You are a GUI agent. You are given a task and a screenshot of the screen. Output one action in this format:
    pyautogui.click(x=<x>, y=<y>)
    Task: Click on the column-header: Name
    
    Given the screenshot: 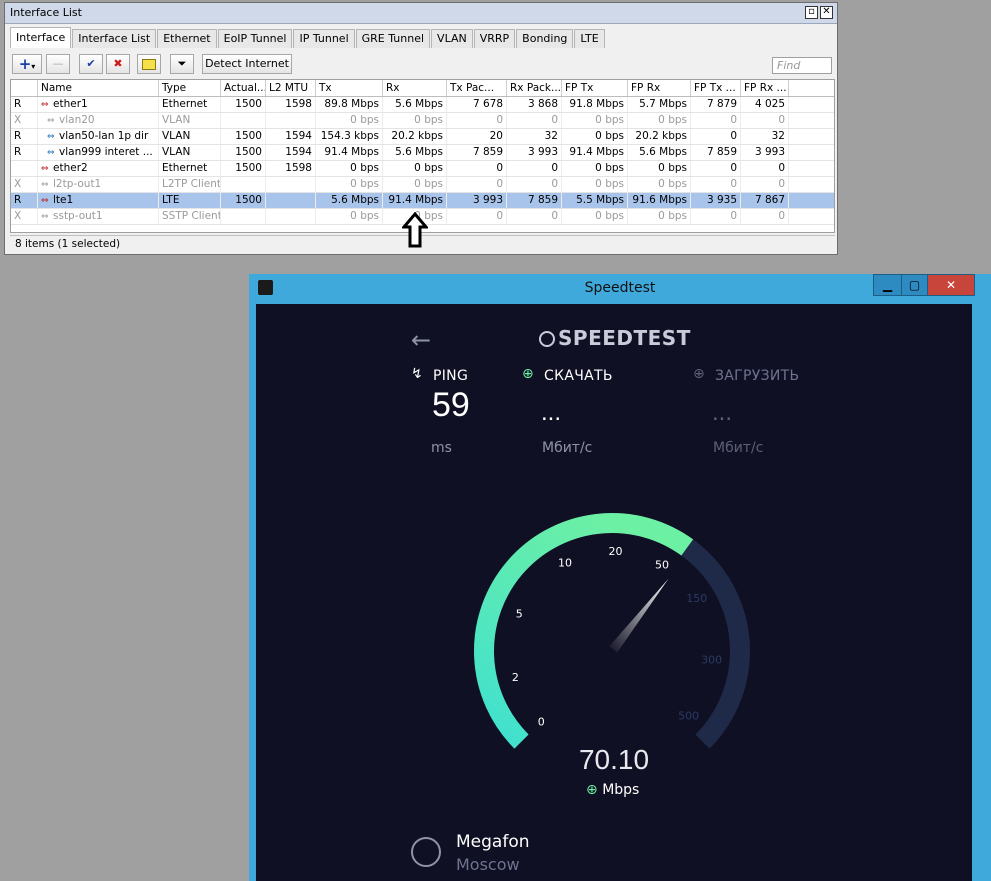 What is the action you would take?
    pyautogui.click(x=98, y=88)
    